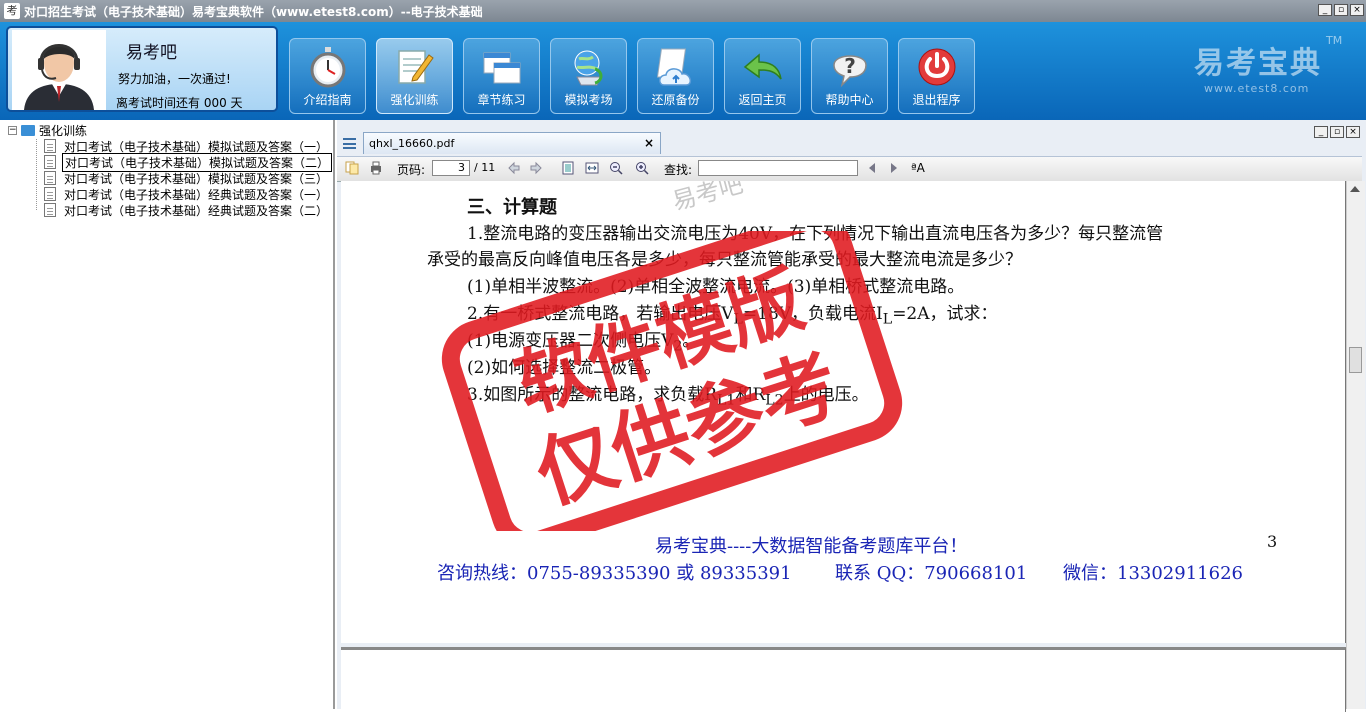 The image size is (1366, 712). I want to click on globe-refresh-icon, so click(588, 68).